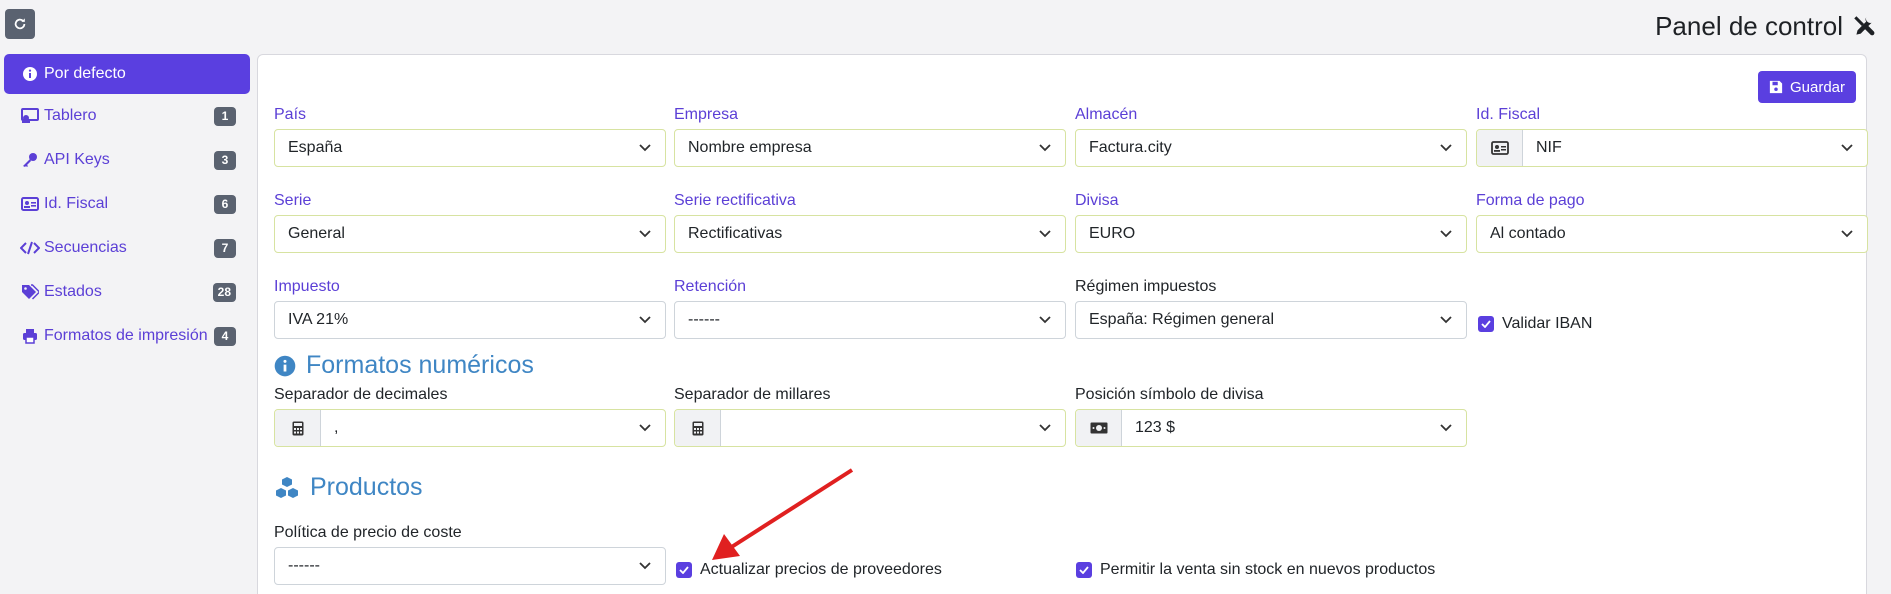 The image size is (1891, 594). I want to click on money-bill-icon, so click(1099, 428).